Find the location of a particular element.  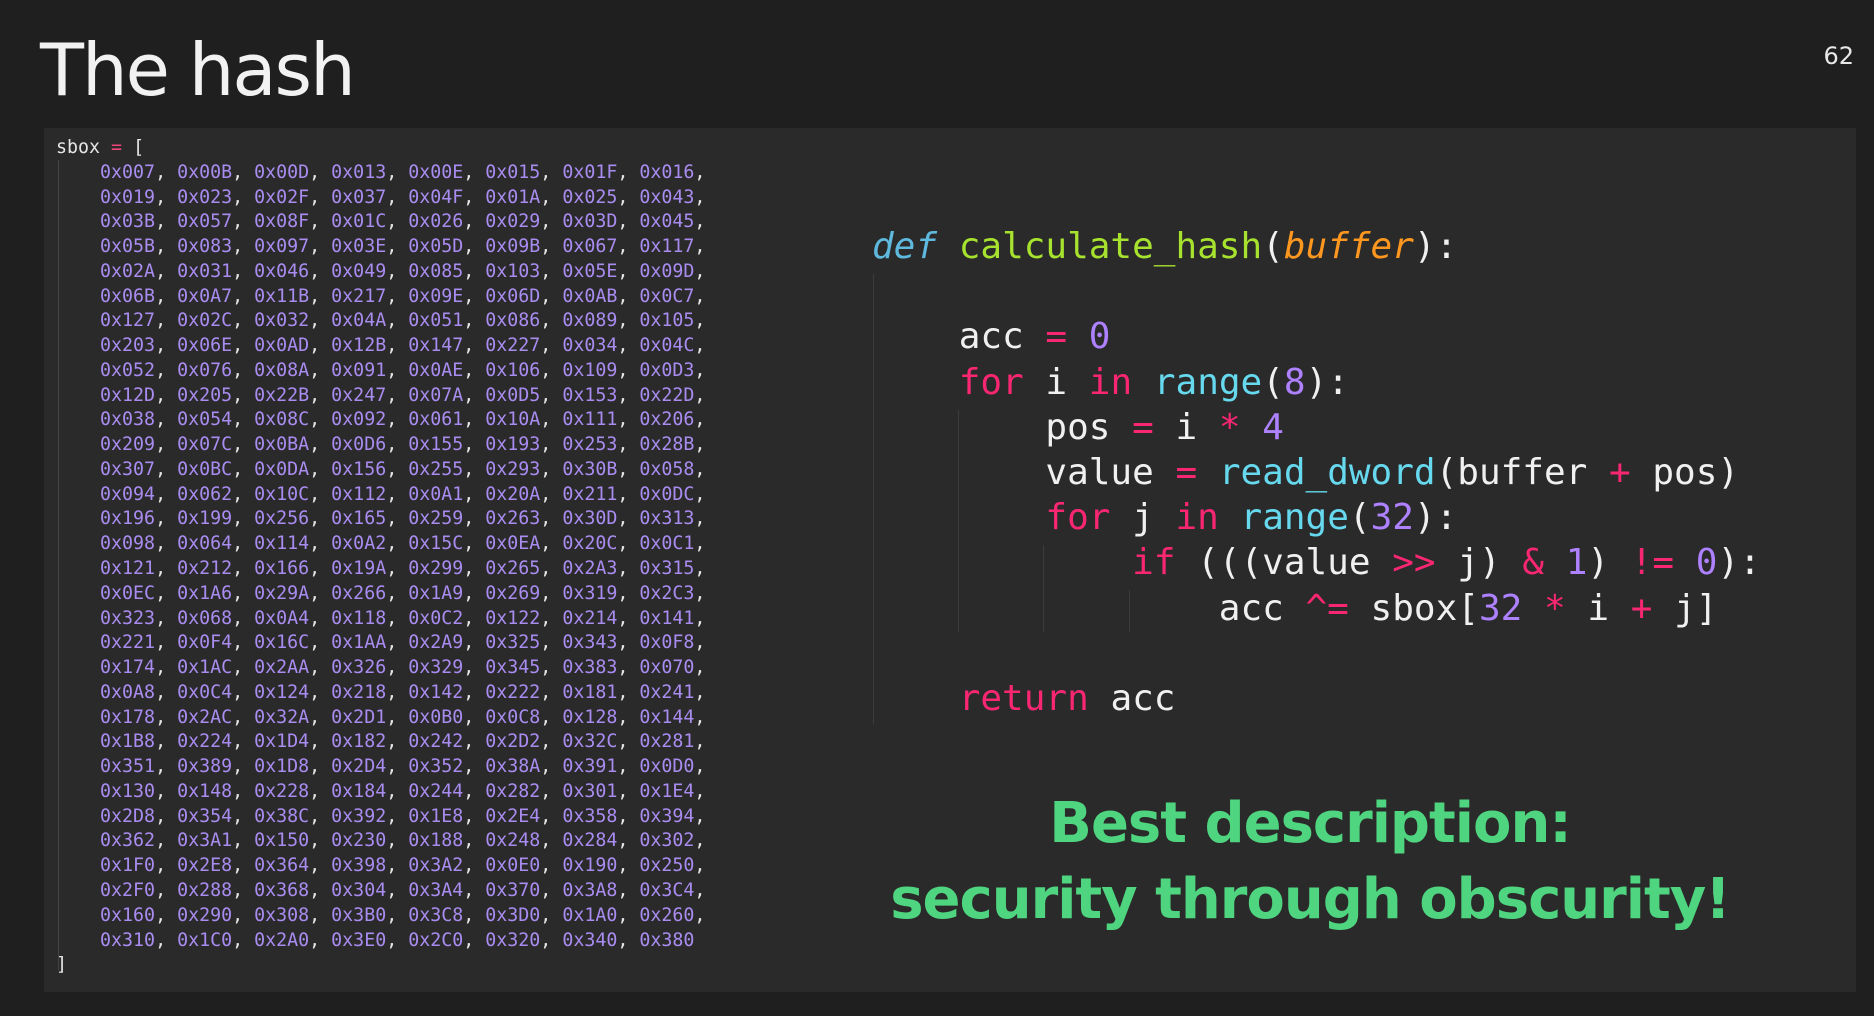

sbox-value: 0x28B is located at coordinates (667, 445).